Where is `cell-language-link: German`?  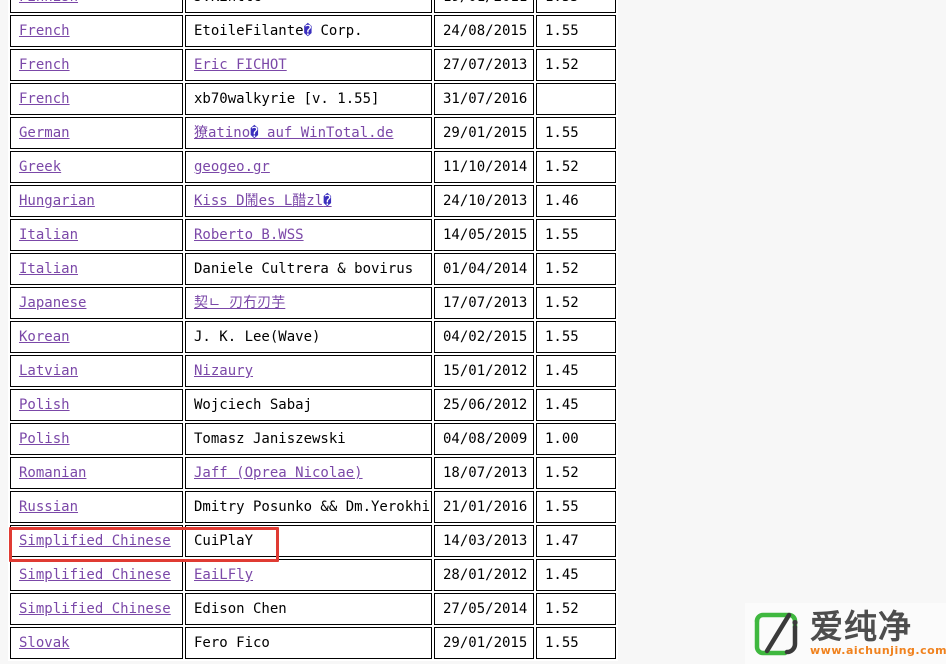 cell-language-link: German is located at coordinates (44, 133).